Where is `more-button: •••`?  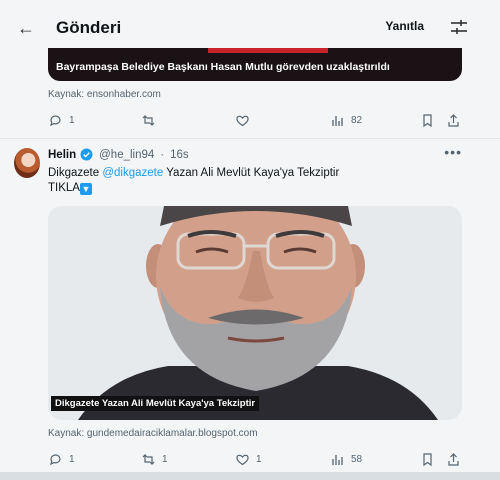
more-button: ••• is located at coordinates (453, 152).